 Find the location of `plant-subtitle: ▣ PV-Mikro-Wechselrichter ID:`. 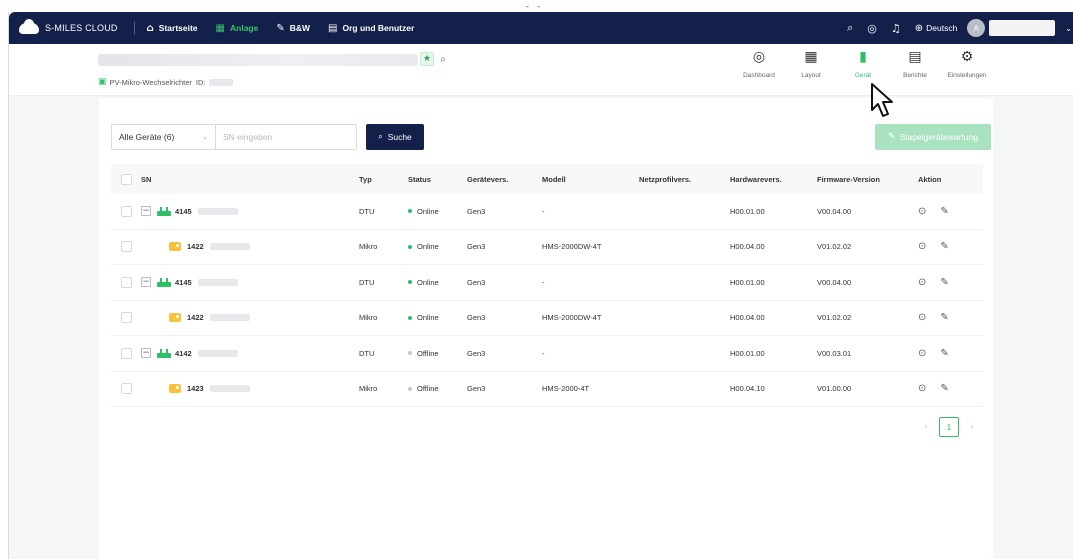

plant-subtitle: ▣ PV-Mikro-Wechselrichter ID: is located at coordinates (165, 82).